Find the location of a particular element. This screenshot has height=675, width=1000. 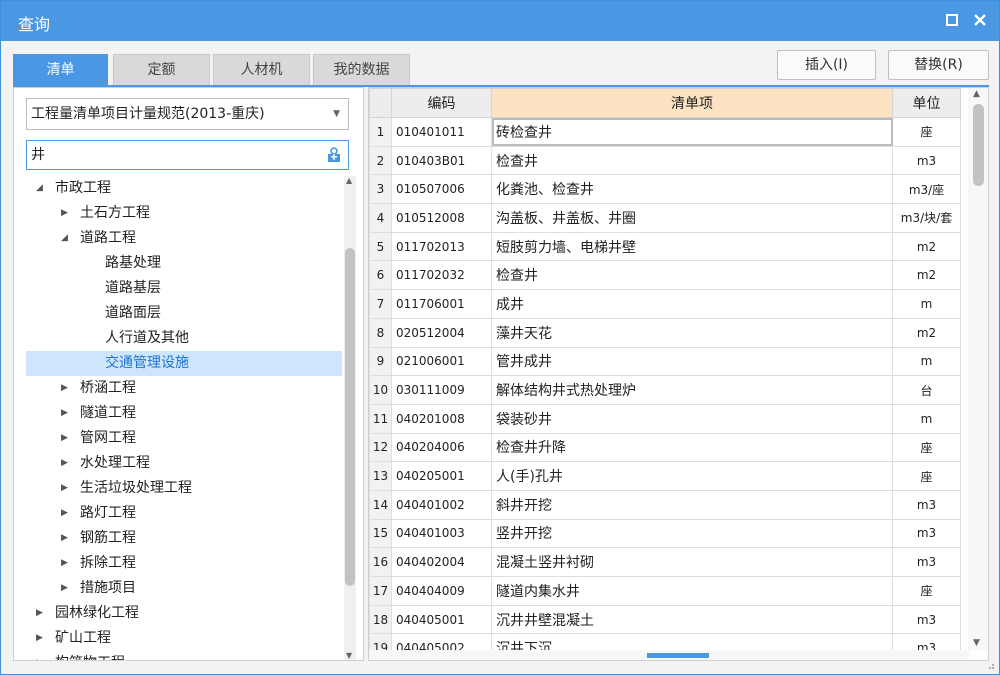

tree-item: ▶ 生活垃圾处理工程 is located at coordinates (184, 488).